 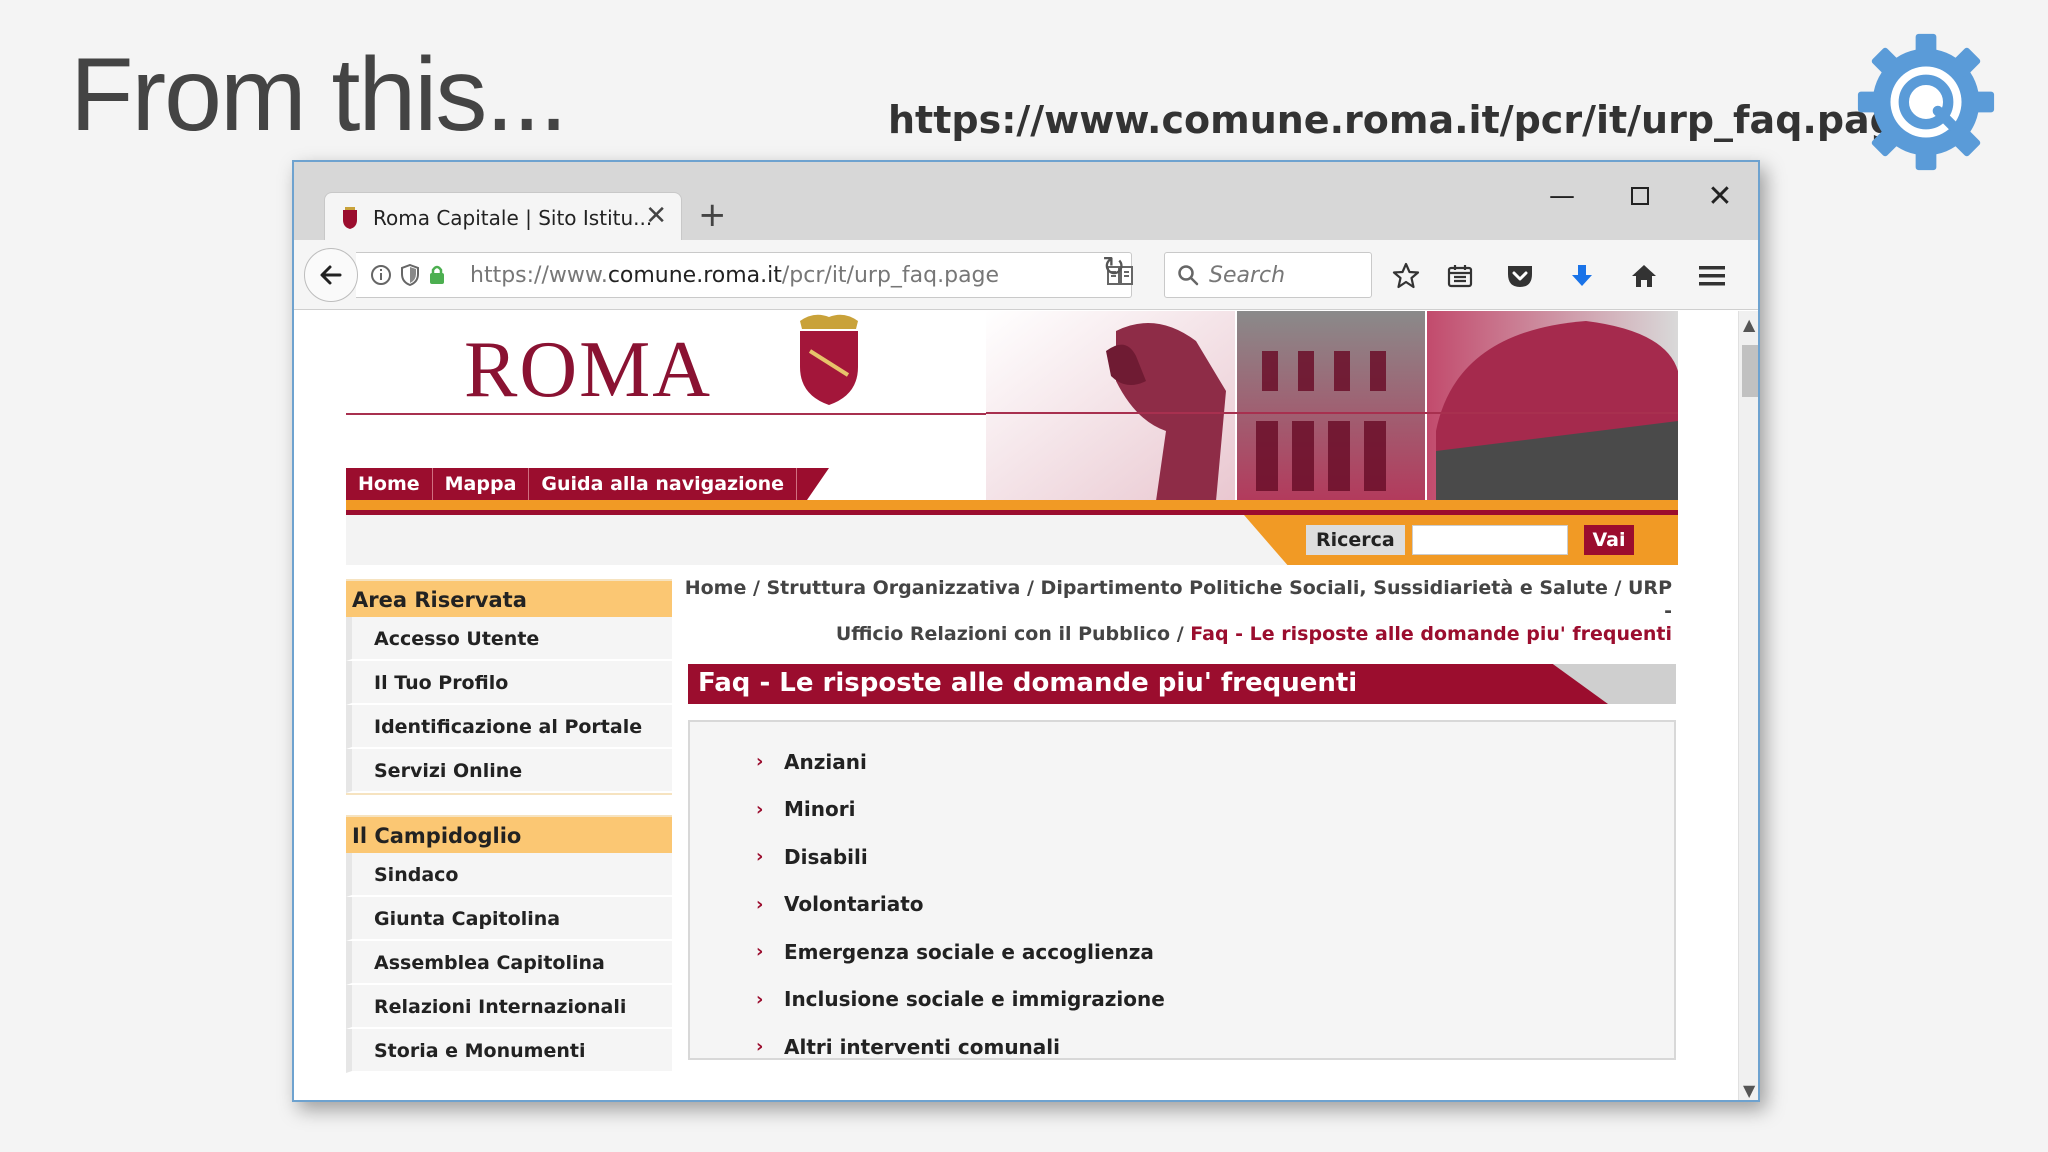 What do you see at coordinates (1748, 705) in the screenshot?
I see `vertical-scrollbar: ▲ ▼` at bounding box center [1748, 705].